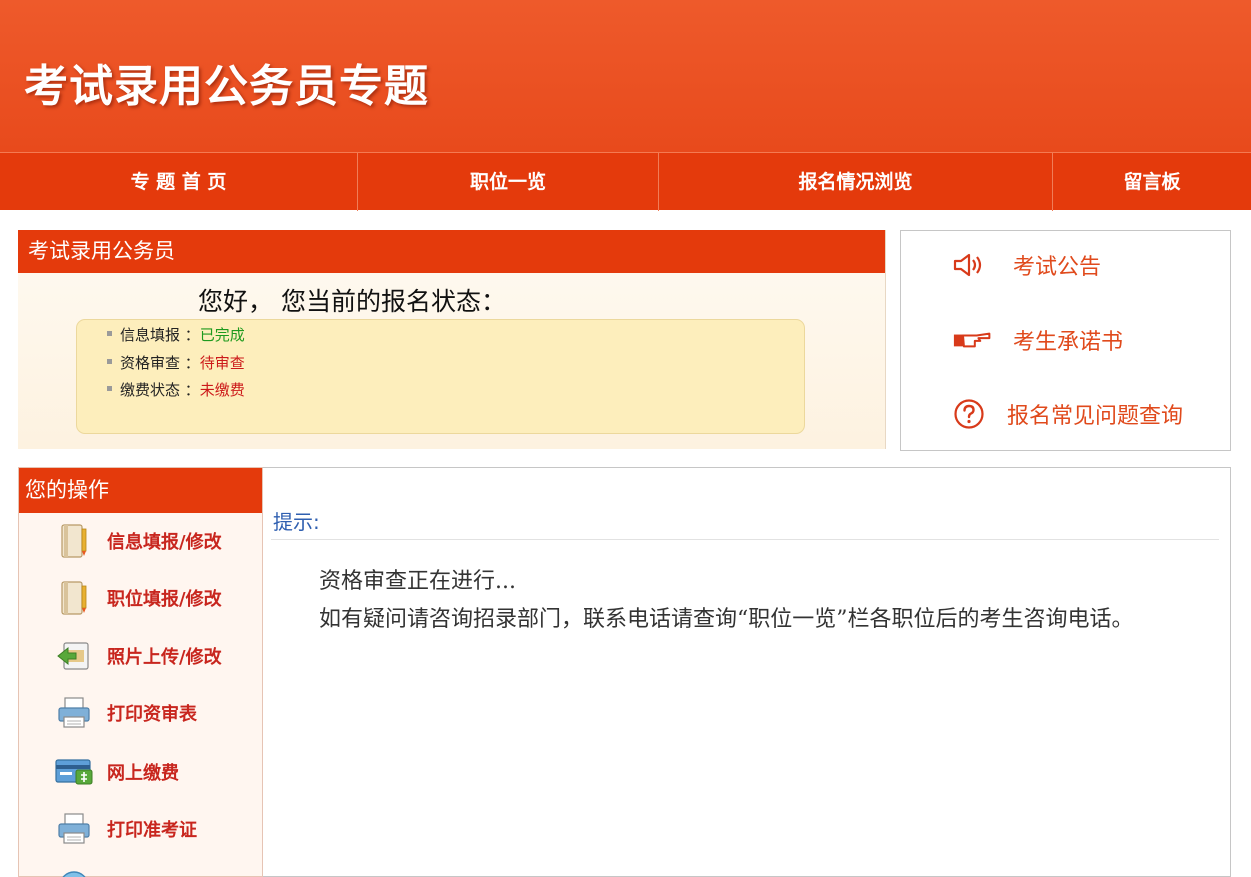 This screenshot has height=877, width=1251. What do you see at coordinates (1095, 416) in the screenshot?
I see `link-label: 报名常见问题查询` at bounding box center [1095, 416].